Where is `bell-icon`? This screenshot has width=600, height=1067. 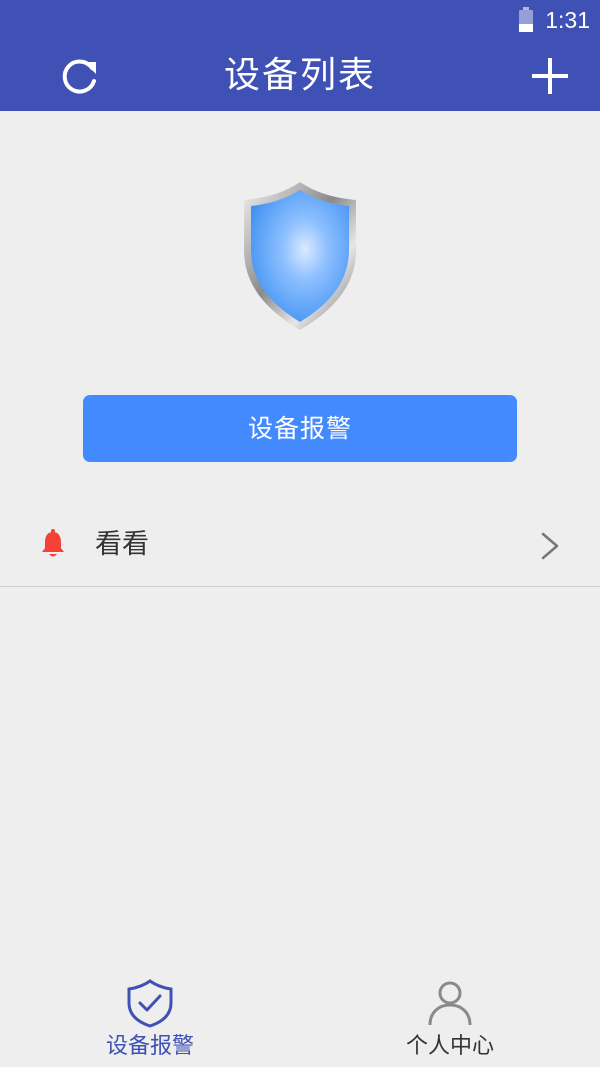
bell-icon is located at coordinates (53, 543).